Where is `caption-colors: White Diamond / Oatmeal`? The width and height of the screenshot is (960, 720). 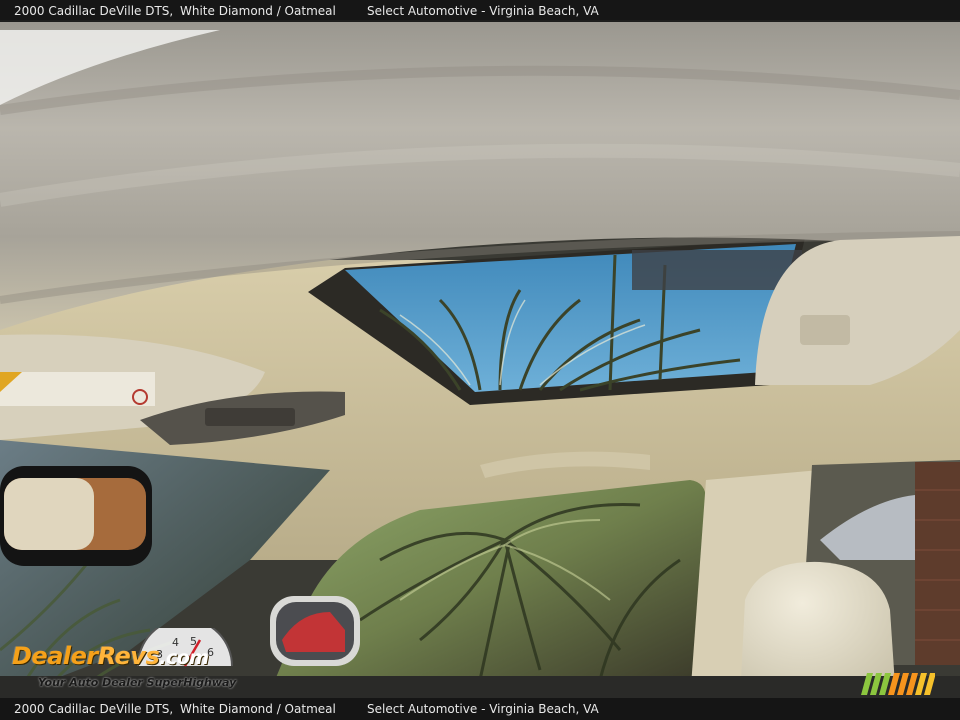 caption-colors: White Diamond / Oatmeal is located at coordinates (258, 11).